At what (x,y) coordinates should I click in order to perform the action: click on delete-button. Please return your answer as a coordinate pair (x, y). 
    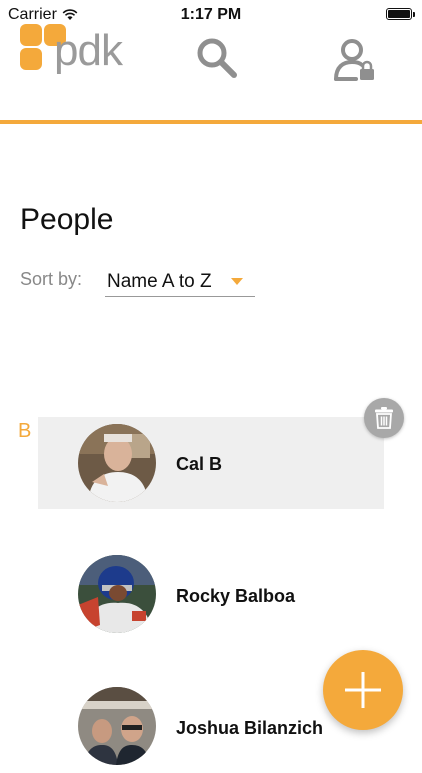
    Looking at the image, I should click on (384, 418).